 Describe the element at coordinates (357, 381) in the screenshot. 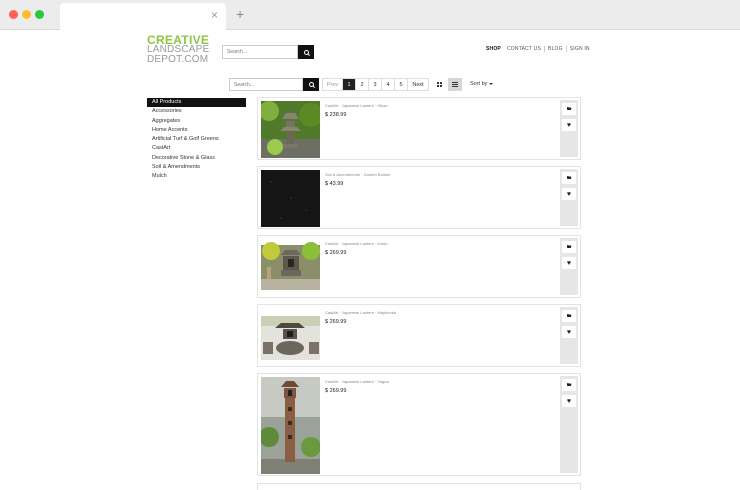

I see `product-meta: CastArt · Japanese Lantern · Yagna` at that location.